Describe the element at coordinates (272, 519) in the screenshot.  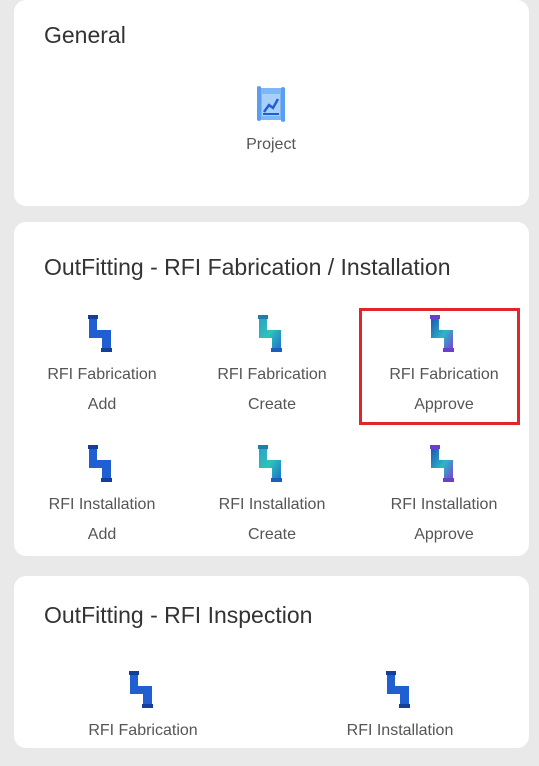
I see `tile-label: RFI Installation Create` at that location.